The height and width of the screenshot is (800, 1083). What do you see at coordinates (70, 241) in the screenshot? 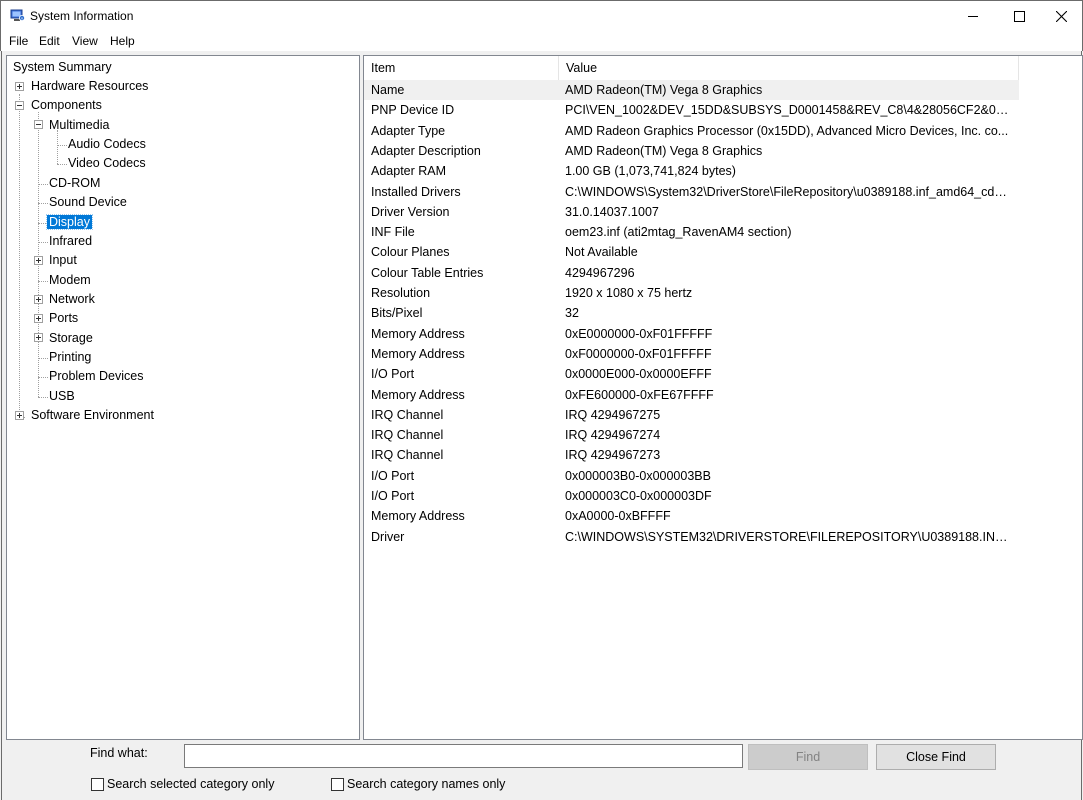
I see `tree-item-infrared: Infrared` at bounding box center [70, 241].